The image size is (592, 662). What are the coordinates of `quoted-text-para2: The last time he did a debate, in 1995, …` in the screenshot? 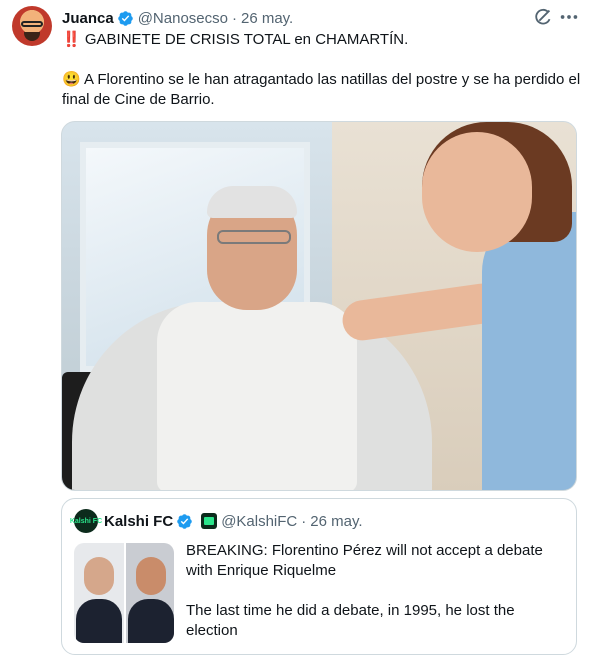 It's located at (350, 620).